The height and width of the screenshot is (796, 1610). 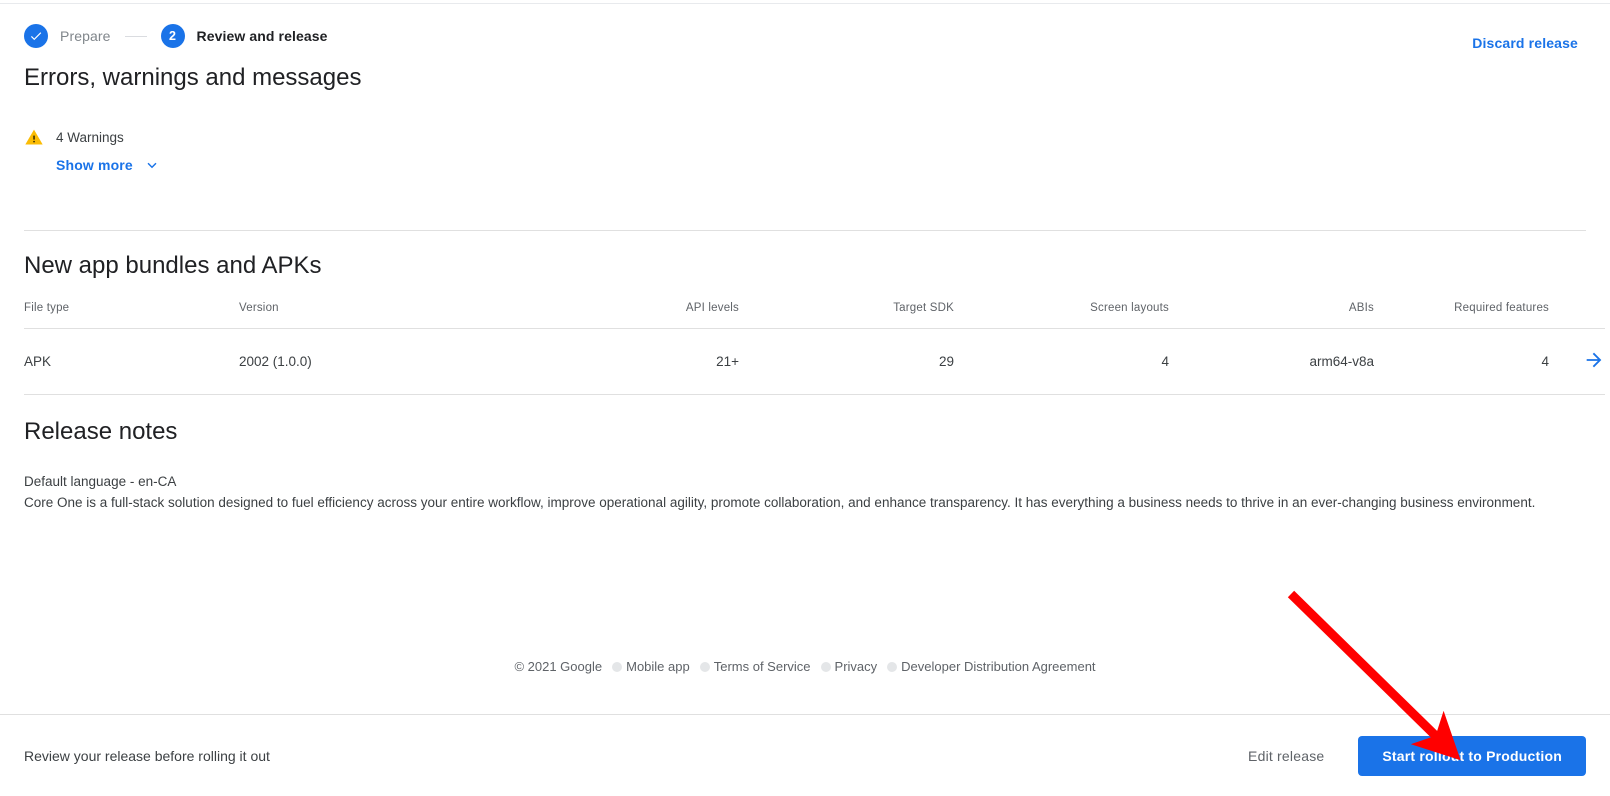 I want to click on show-more-label: Show more, so click(x=94, y=165).